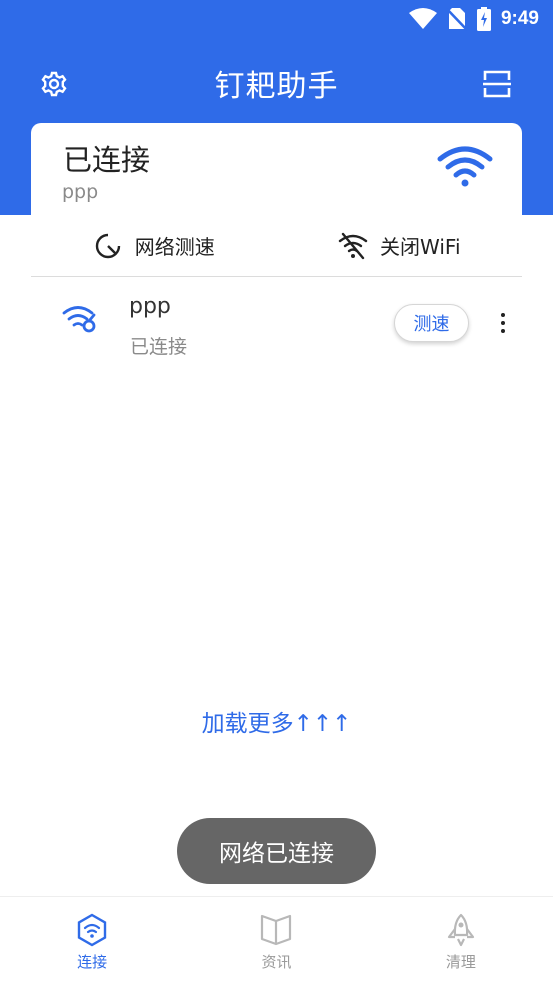 The height and width of the screenshot is (983, 553). Describe the element at coordinates (107, 160) in the screenshot. I see `connection-status: 已连接` at that location.